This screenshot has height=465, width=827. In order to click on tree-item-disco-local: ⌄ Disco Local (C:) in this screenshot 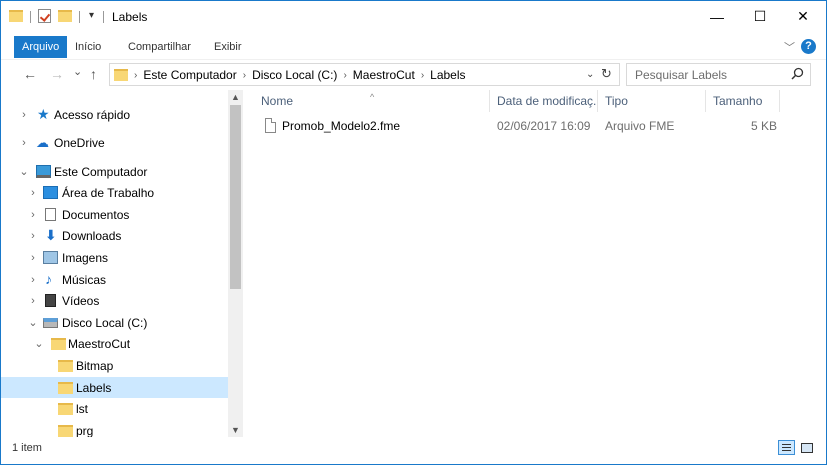, I will do `click(114, 322)`.